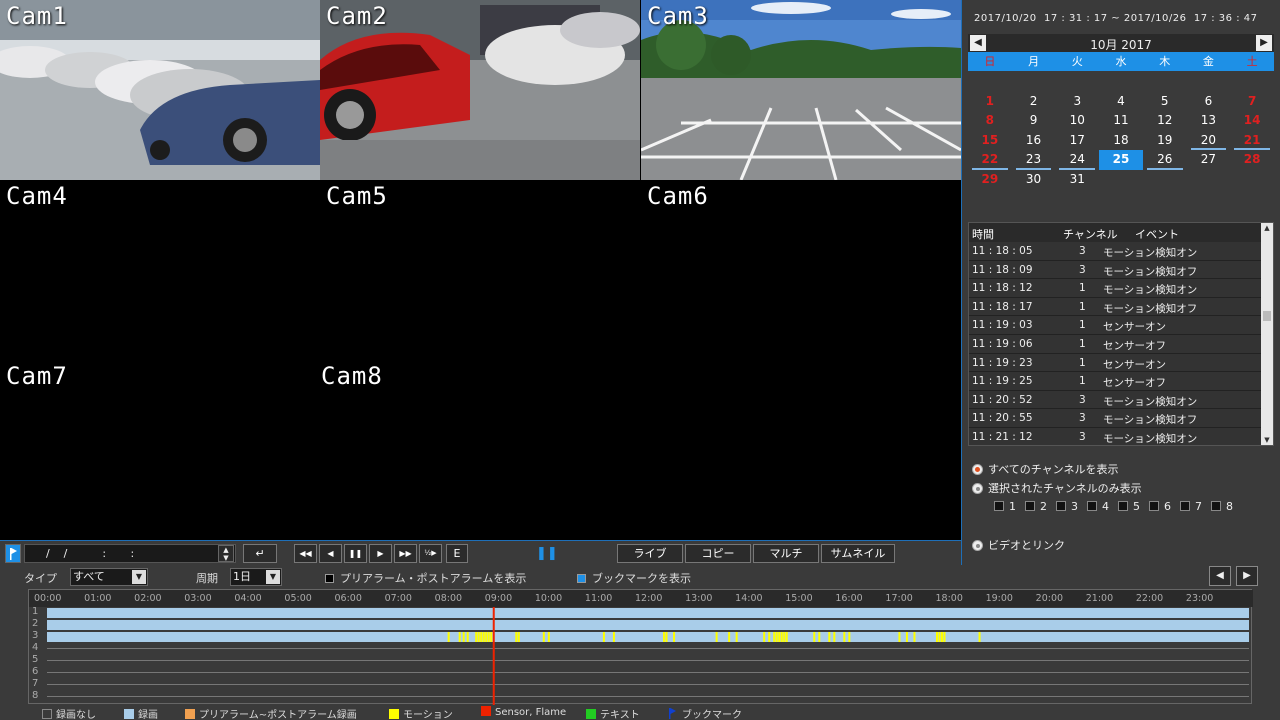 This screenshot has width=1280, height=720. Describe the element at coordinates (1018, 545) in the screenshot. I see `video-link-option: ビデオとリンク` at that location.